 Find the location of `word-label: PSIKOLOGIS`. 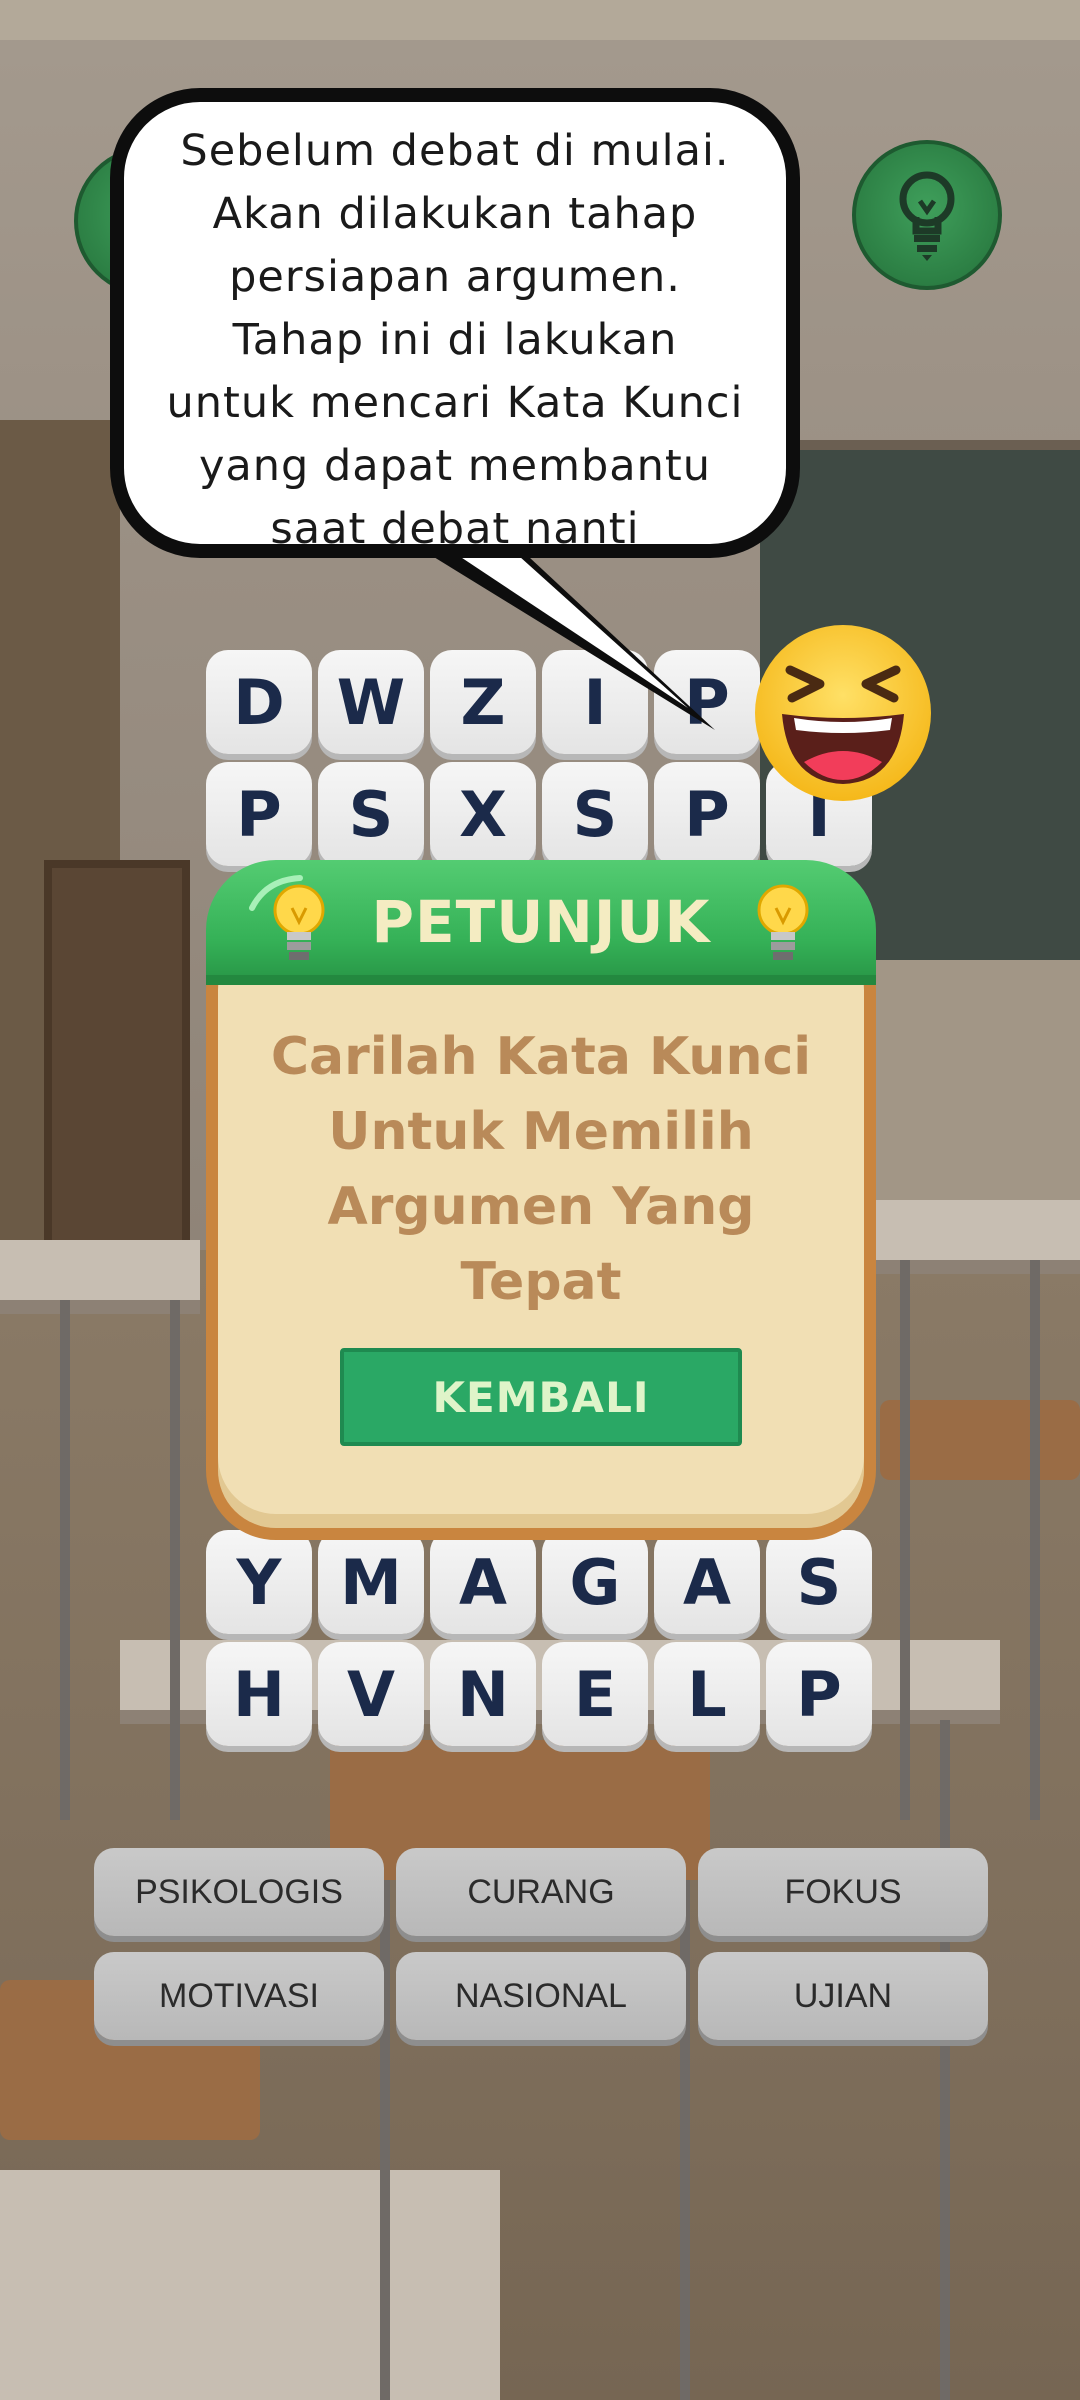

word-label: PSIKOLOGIS is located at coordinates (239, 1891).